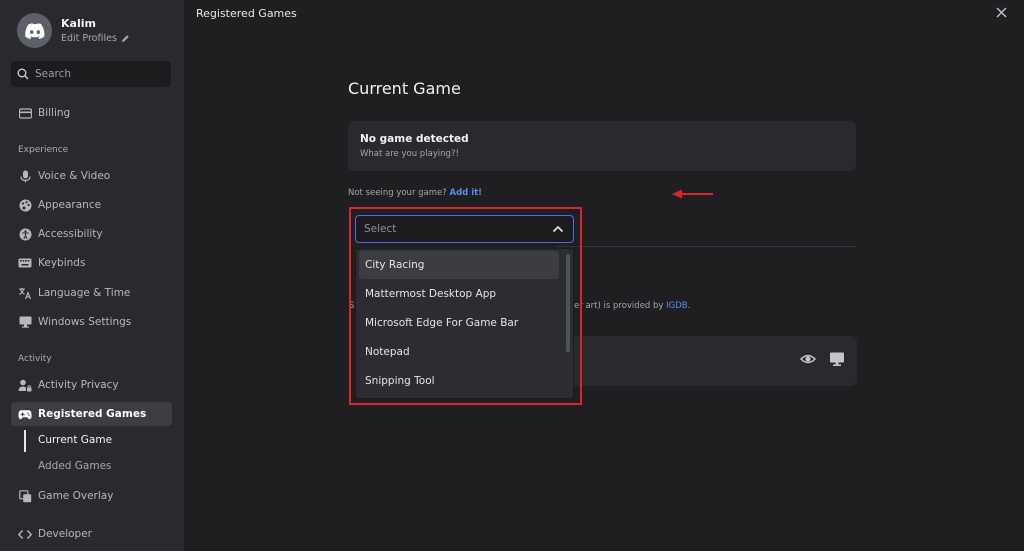  Describe the element at coordinates (246, 13) in the screenshot. I see `page-header: Registered Games` at that location.